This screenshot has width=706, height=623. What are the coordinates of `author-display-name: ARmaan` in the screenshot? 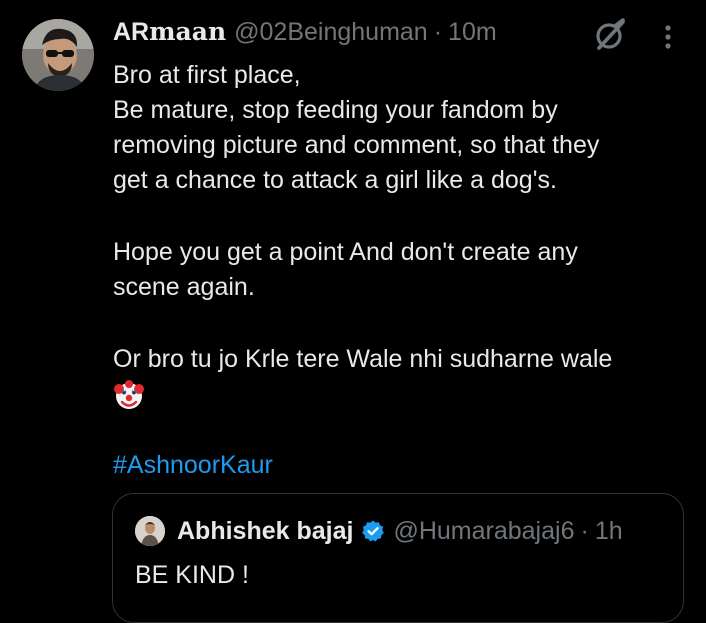 It's located at (169, 32).